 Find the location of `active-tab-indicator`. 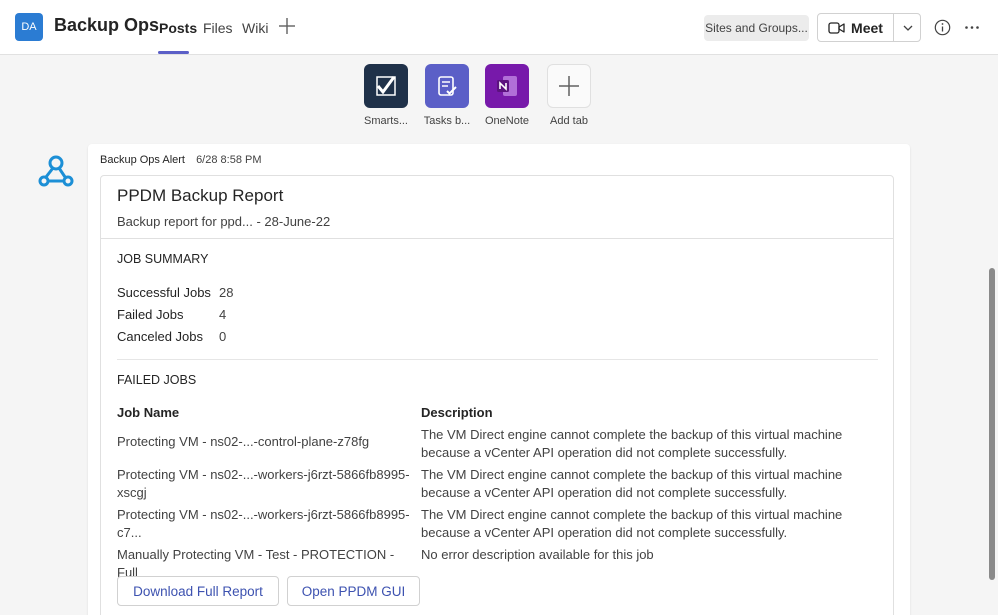

active-tab-indicator is located at coordinates (173, 52).